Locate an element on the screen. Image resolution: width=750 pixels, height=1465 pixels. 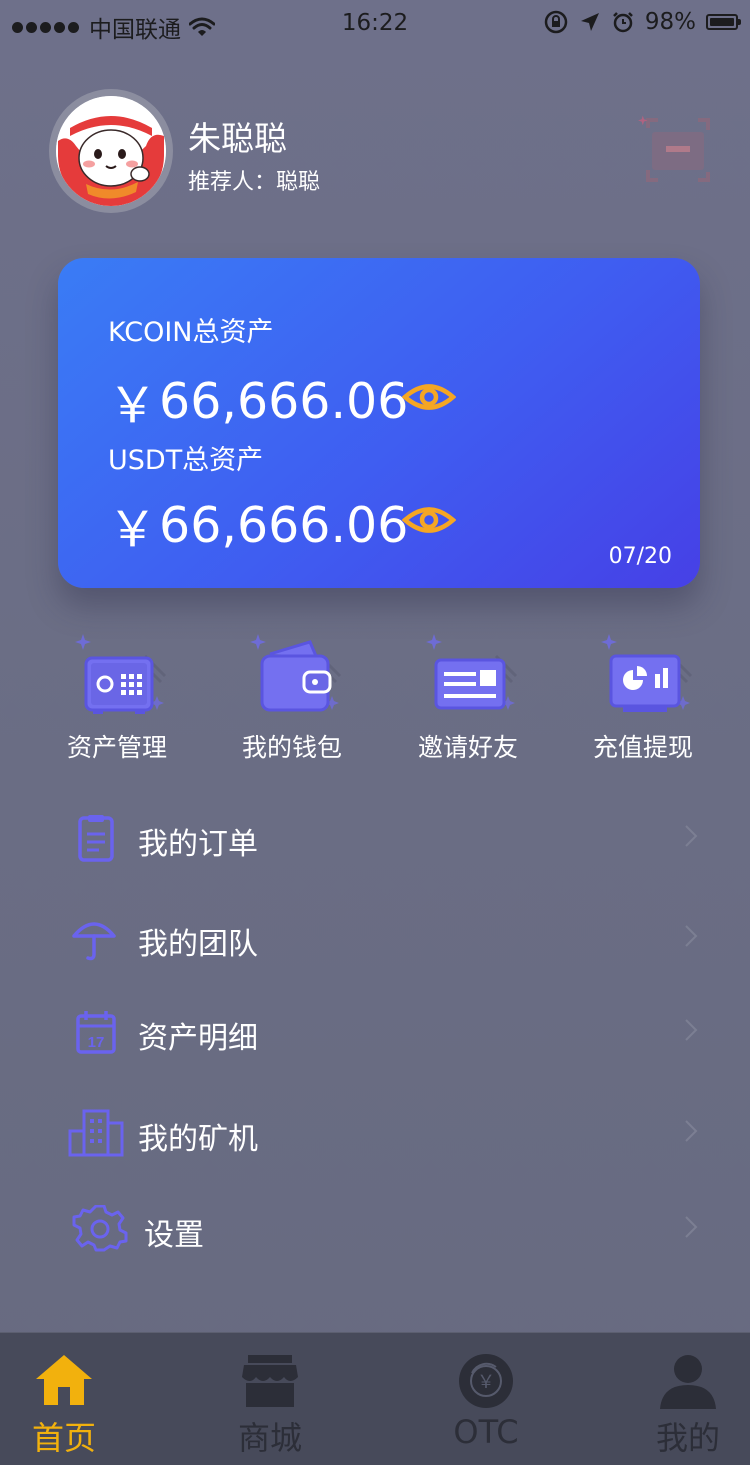
avatar-image is located at coordinates (111, 151).